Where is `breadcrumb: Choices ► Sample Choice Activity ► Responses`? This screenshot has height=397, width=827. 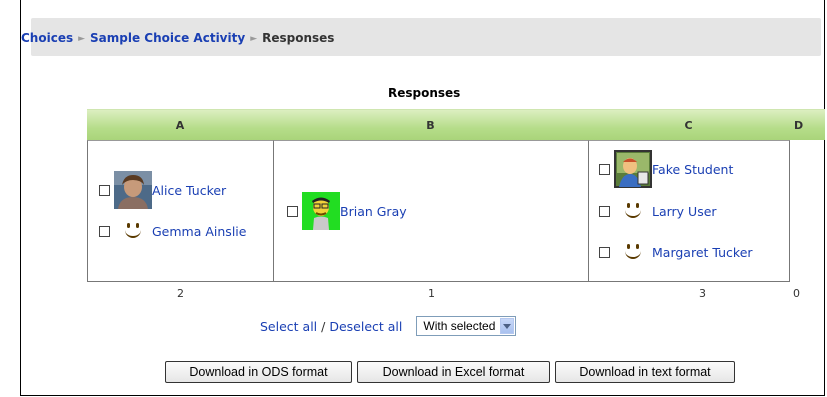 breadcrumb: Choices ► Sample Choice Activity ► Responses is located at coordinates (177, 38).